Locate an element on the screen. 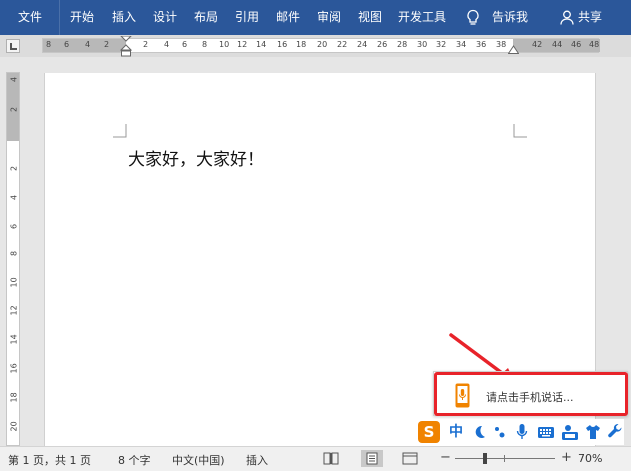  zoom-out-button: − is located at coordinates (445, 457).